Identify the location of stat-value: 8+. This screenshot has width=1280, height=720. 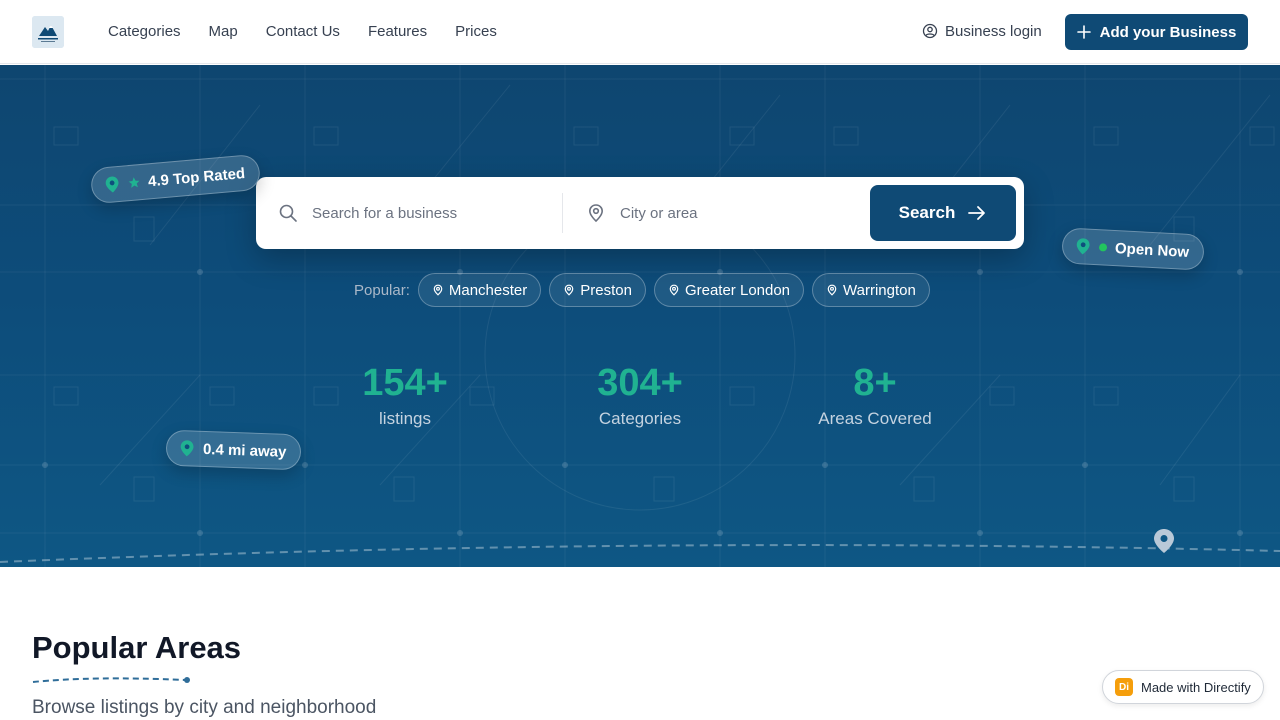
(875, 383).